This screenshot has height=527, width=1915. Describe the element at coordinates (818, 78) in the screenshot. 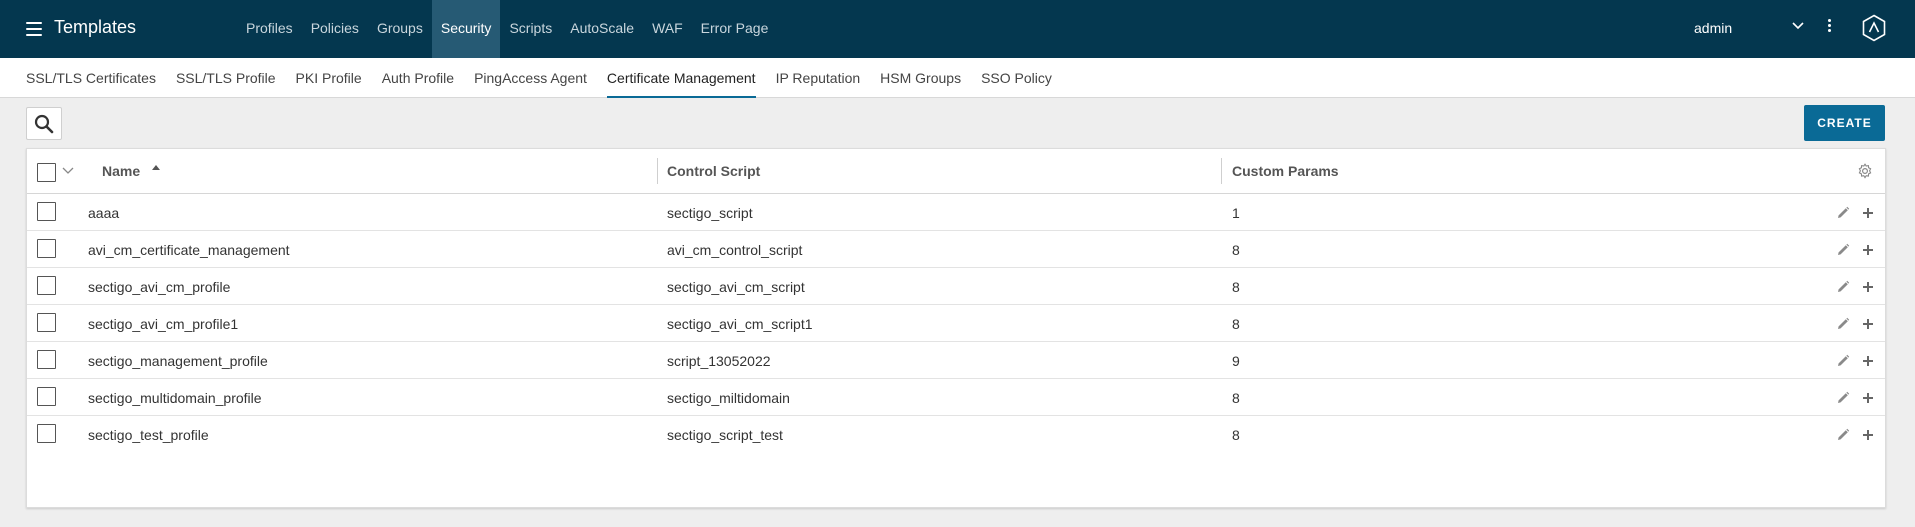

I see `tab-ip-reputation: IP Reputation` at that location.